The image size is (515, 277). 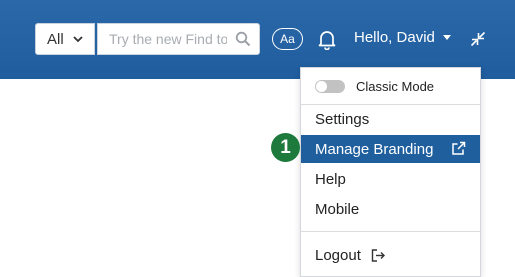 What do you see at coordinates (446, 37) in the screenshot?
I see `caret-down-icon` at bounding box center [446, 37].